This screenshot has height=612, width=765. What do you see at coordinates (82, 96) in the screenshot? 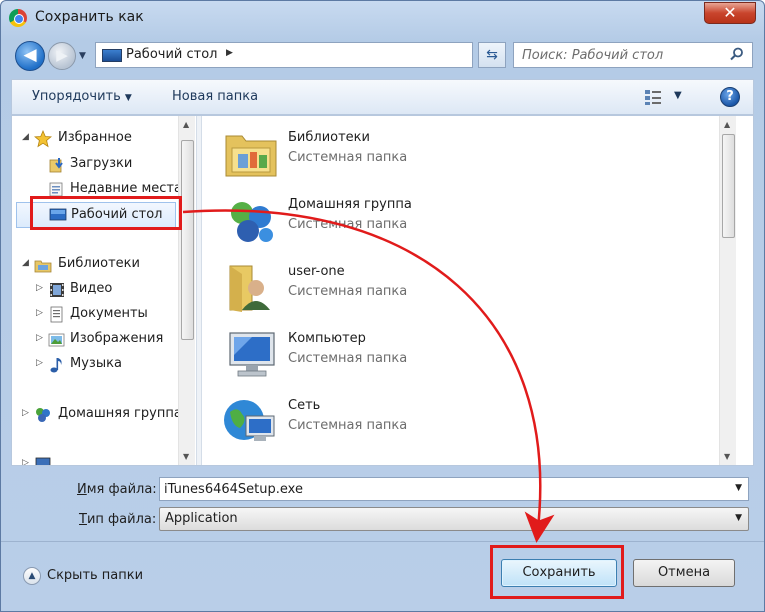
I see `organize-button: Упорядочить ▼` at bounding box center [82, 96].